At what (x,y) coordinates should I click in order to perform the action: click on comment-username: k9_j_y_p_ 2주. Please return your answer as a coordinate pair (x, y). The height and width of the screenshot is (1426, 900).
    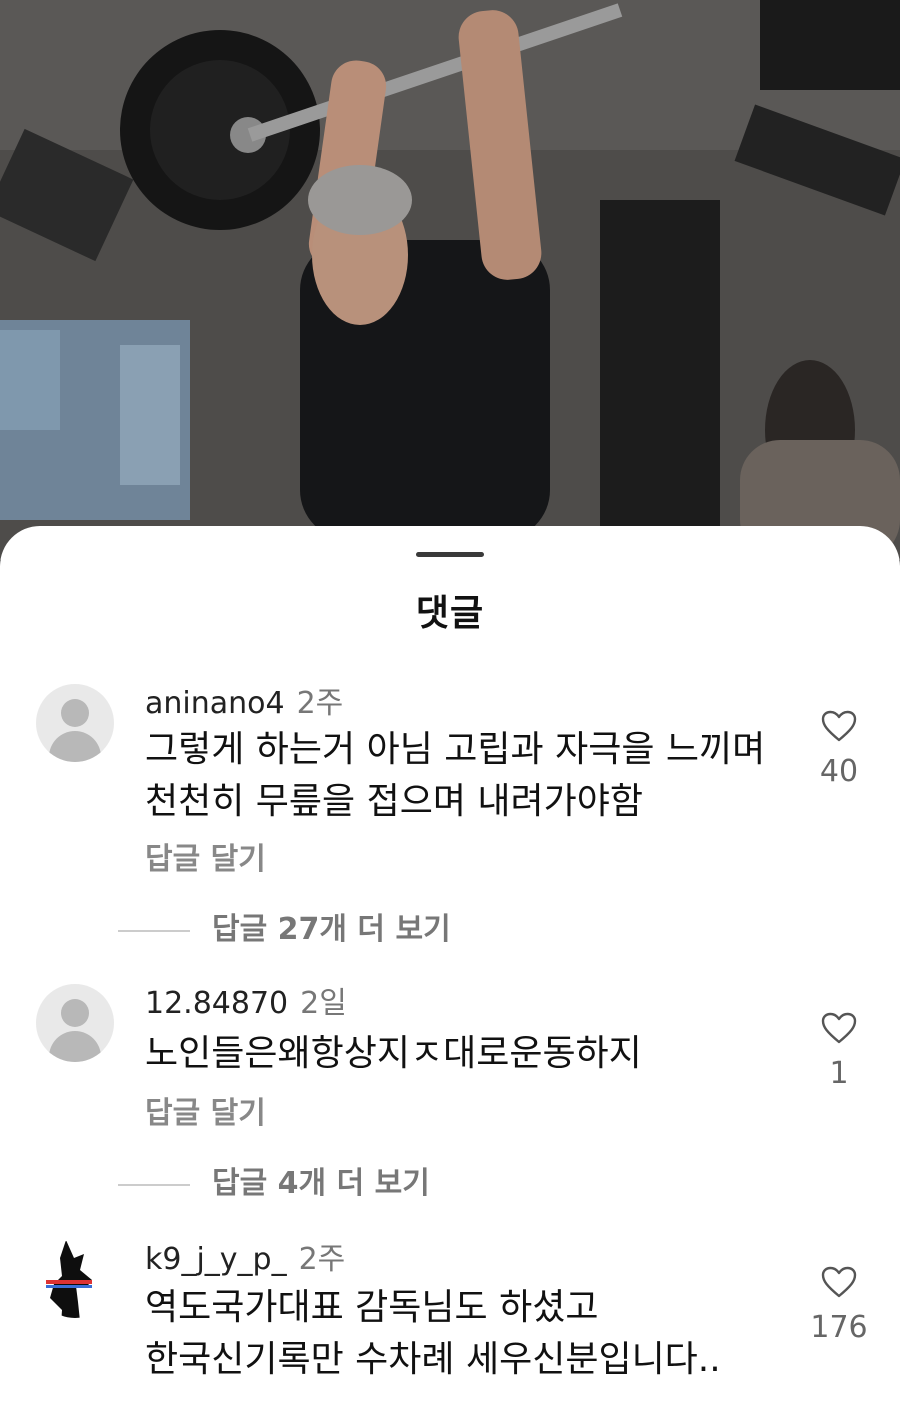
    Looking at the image, I should click on (245, 1256).